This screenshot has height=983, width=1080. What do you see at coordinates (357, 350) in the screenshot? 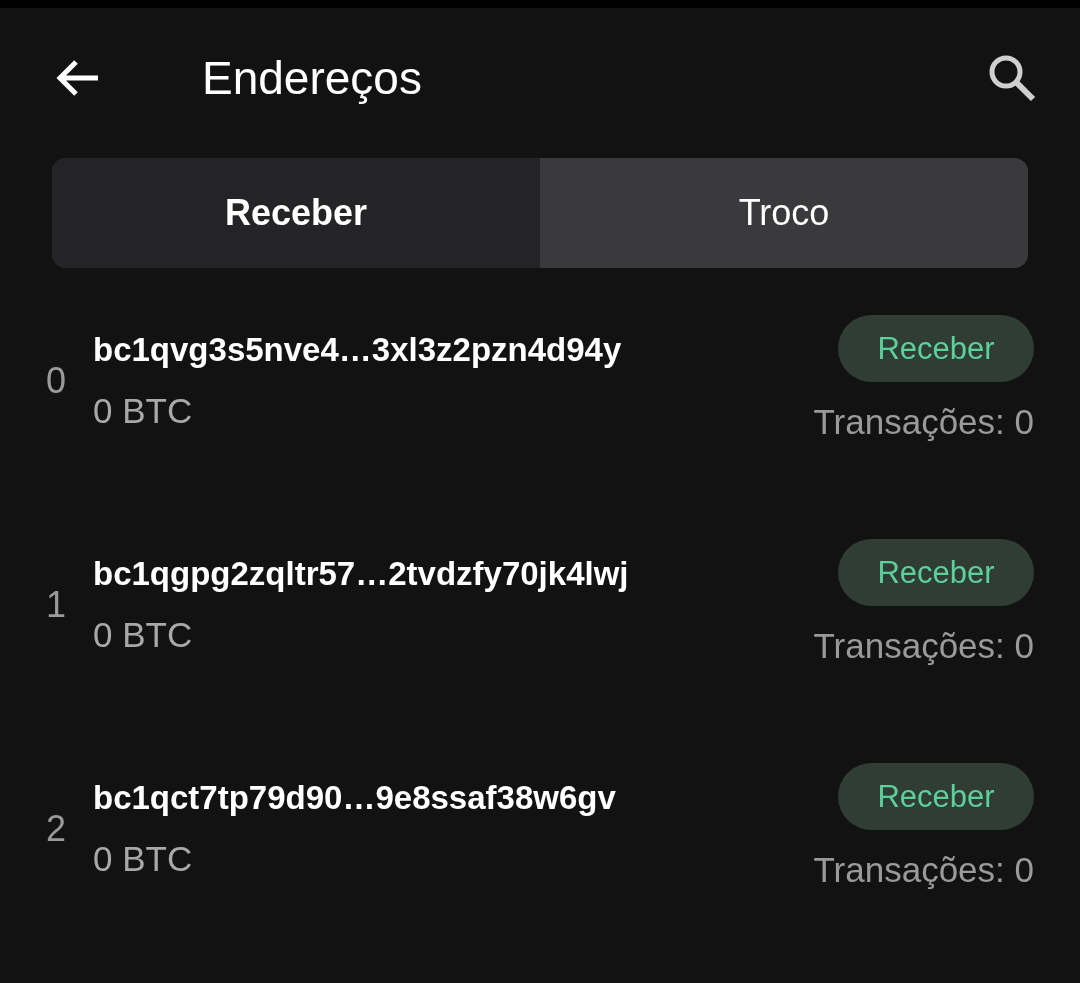
I see `address-text: bc1qvg3s5nve4…3xl3z2pzn4d94y` at bounding box center [357, 350].